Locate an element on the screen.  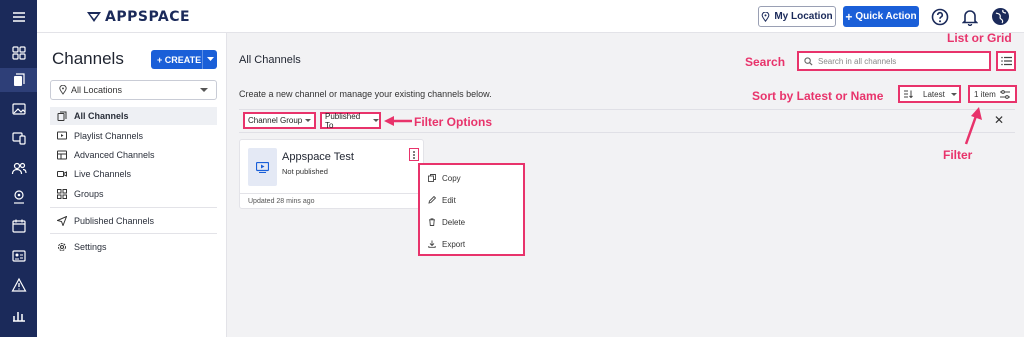
channel-group-filter: Channel Group is located at coordinates (279, 120).